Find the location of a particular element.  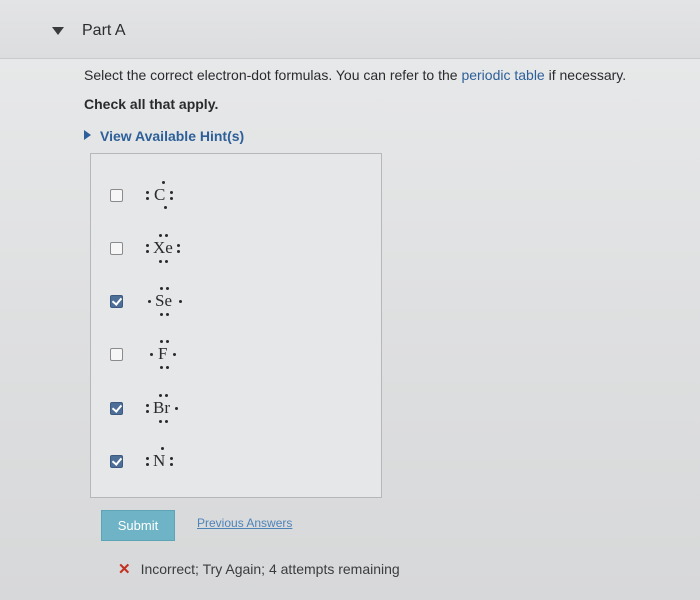

element-symbol: C is located at coordinates (160, 194).